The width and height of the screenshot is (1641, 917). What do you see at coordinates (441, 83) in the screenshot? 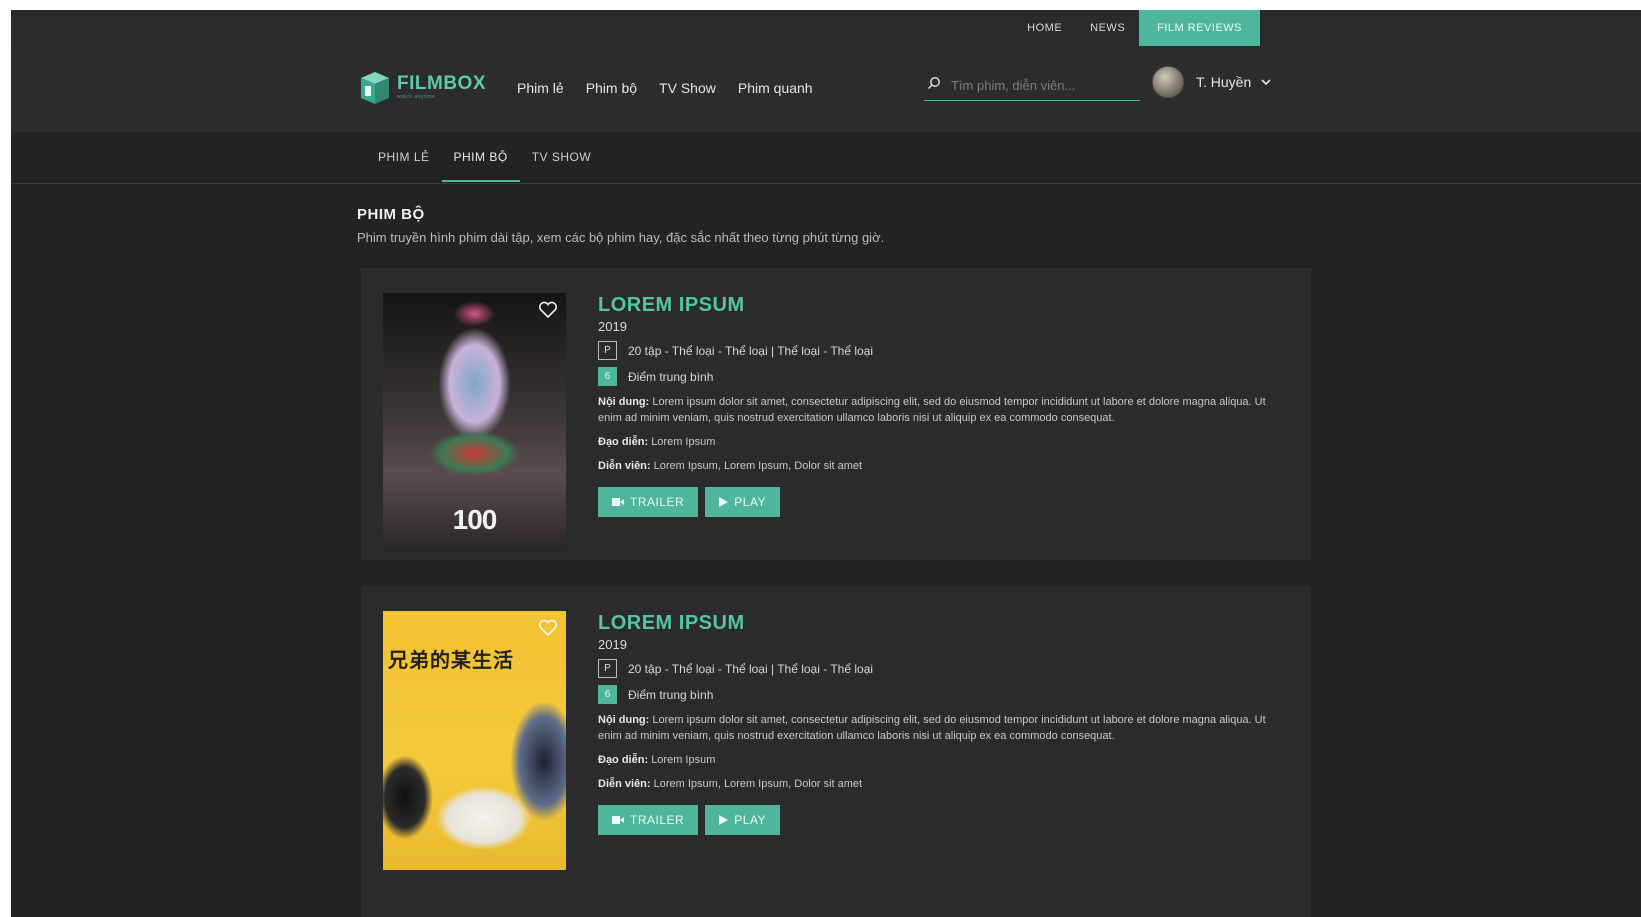
I see `brand-name: FILMBOX` at bounding box center [441, 83].